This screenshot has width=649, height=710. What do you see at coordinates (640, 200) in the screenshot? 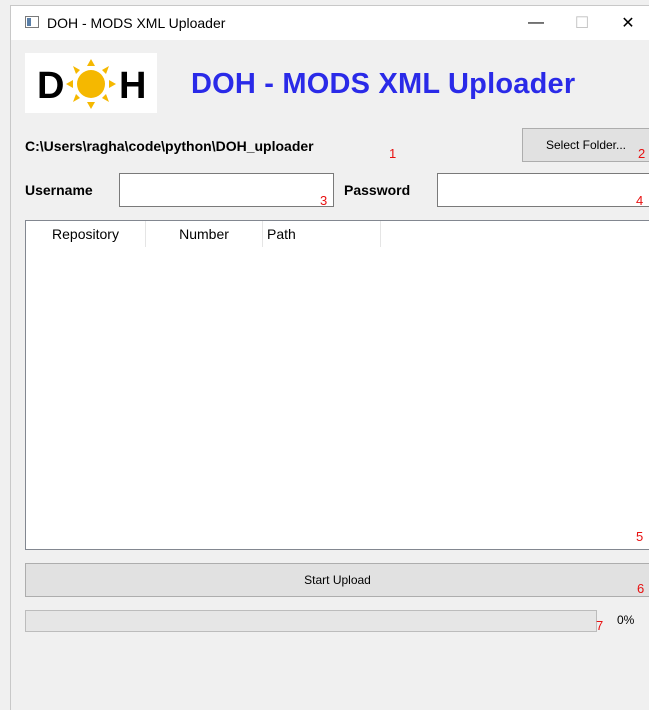
I see `annotation-4: 4` at bounding box center [640, 200].